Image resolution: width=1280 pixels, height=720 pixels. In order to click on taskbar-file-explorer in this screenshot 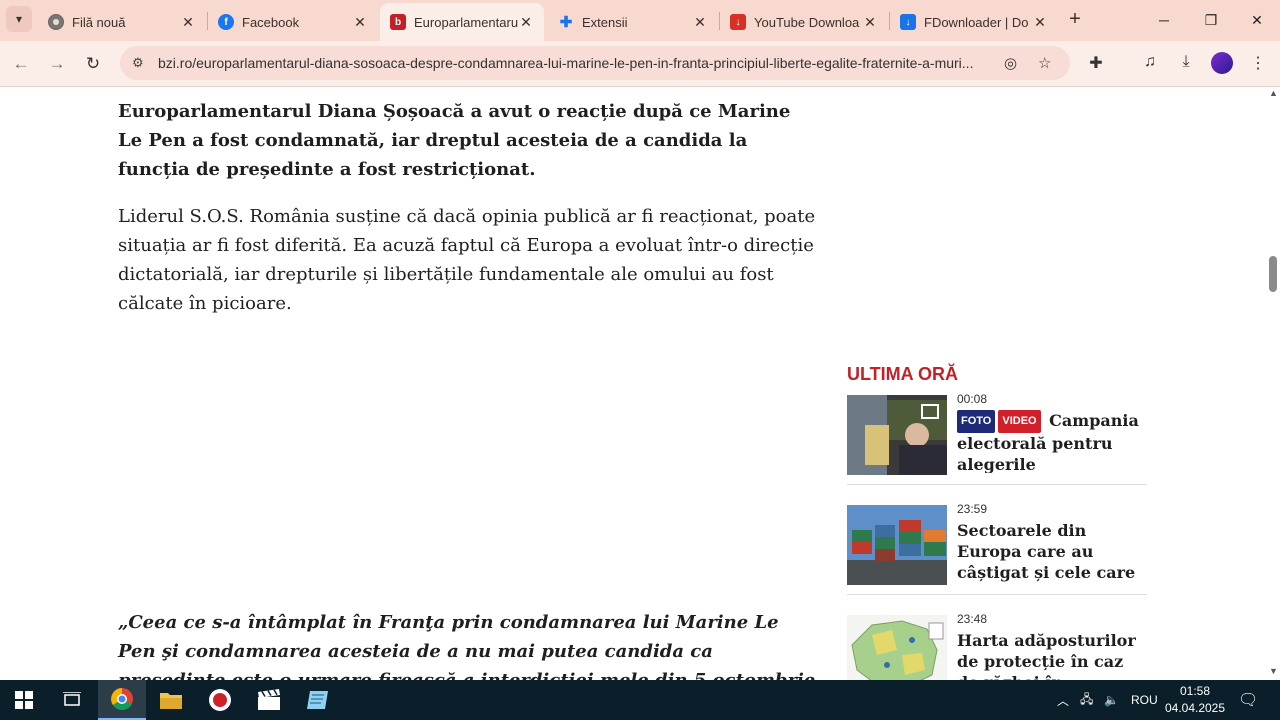, I will do `click(171, 700)`.